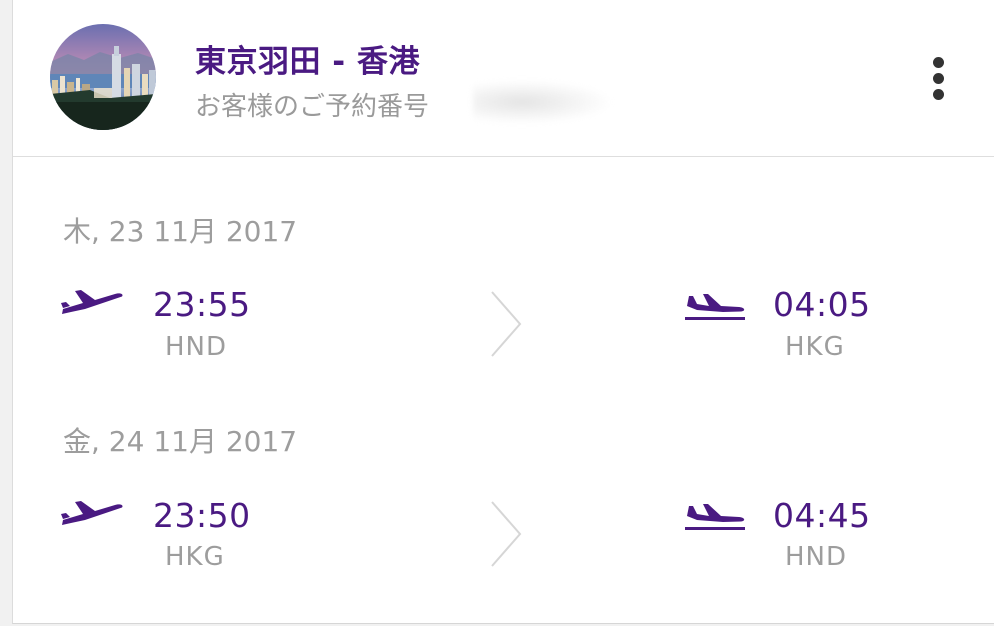  What do you see at coordinates (195, 557) in the screenshot?
I see `departure-airport: HKG` at bounding box center [195, 557].